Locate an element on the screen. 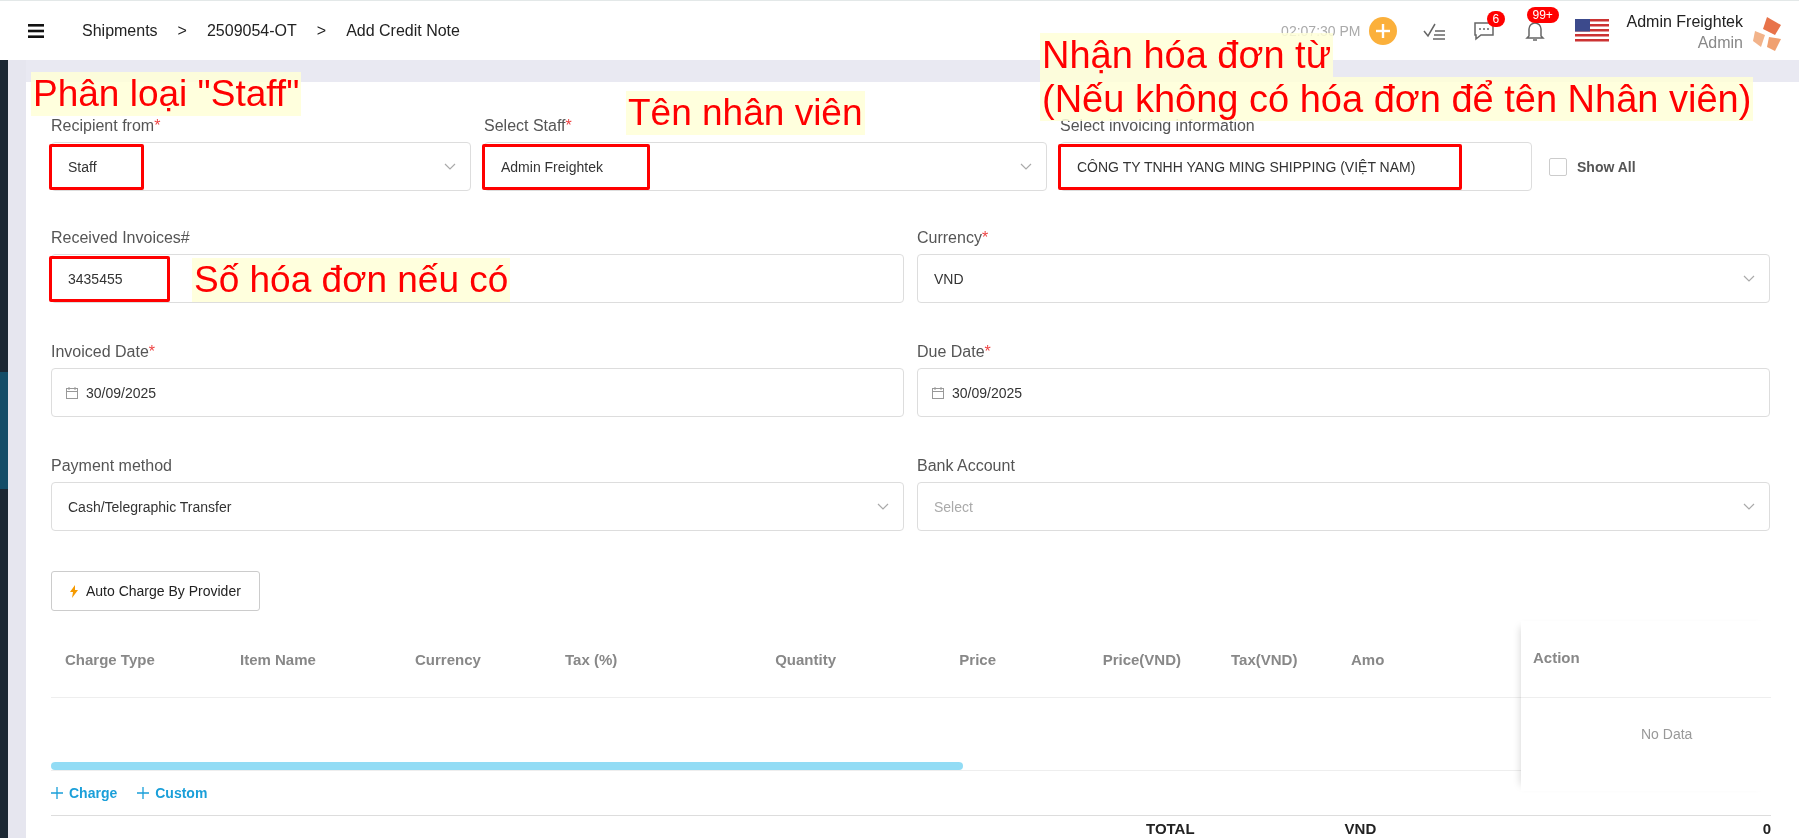 The height and width of the screenshot is (838, 1799). empty-text: No Data is located at coordinates (1667, 734).